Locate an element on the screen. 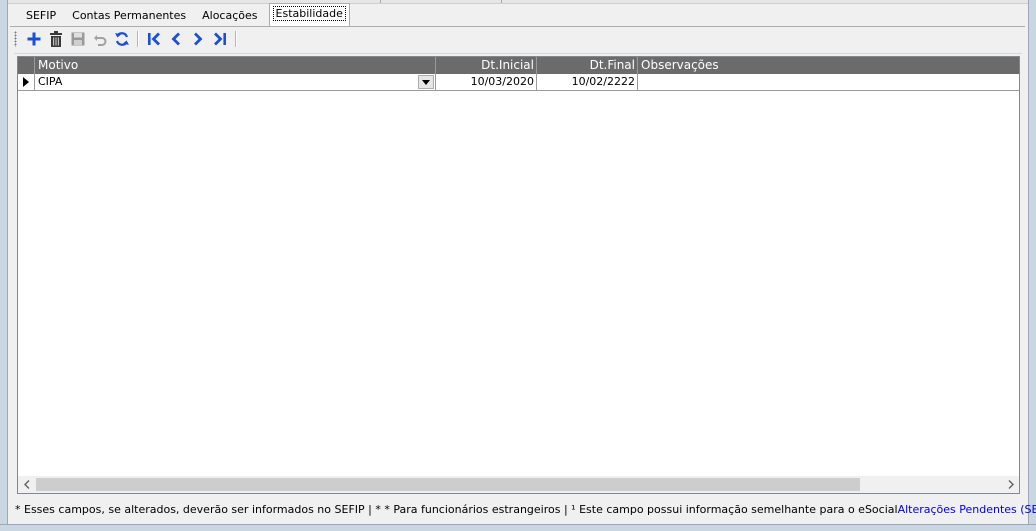 The image size is (1036, 531). chevron-down-icon is located at coordinates (426, 82).